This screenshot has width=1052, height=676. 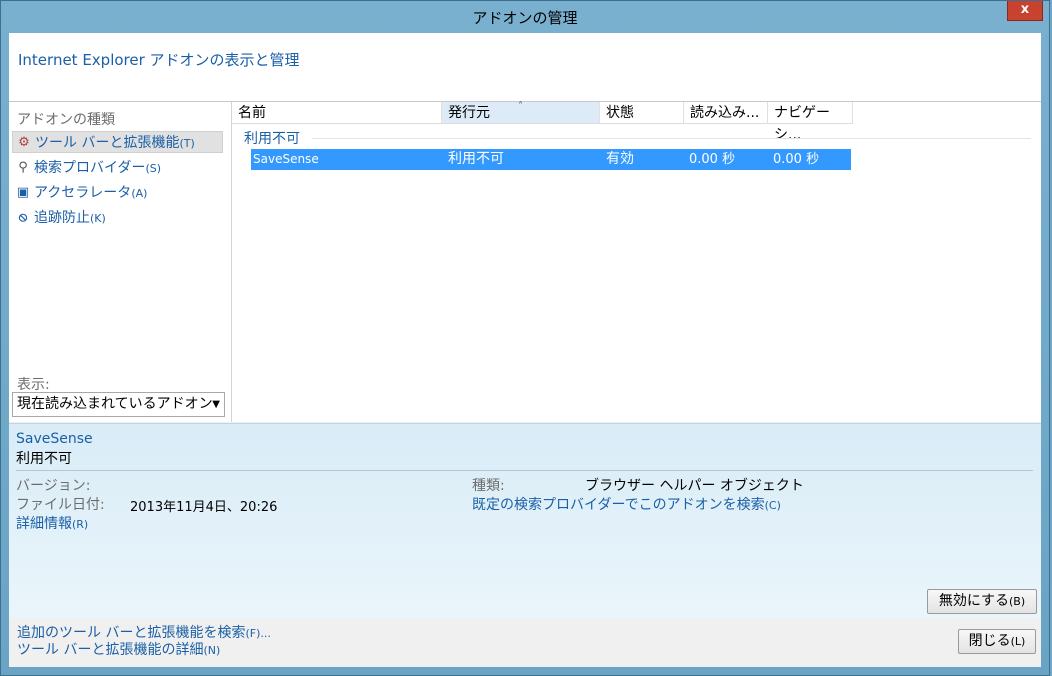 I want to click on tracking-protection-icon: ⦸, so click(x=23, y=217).